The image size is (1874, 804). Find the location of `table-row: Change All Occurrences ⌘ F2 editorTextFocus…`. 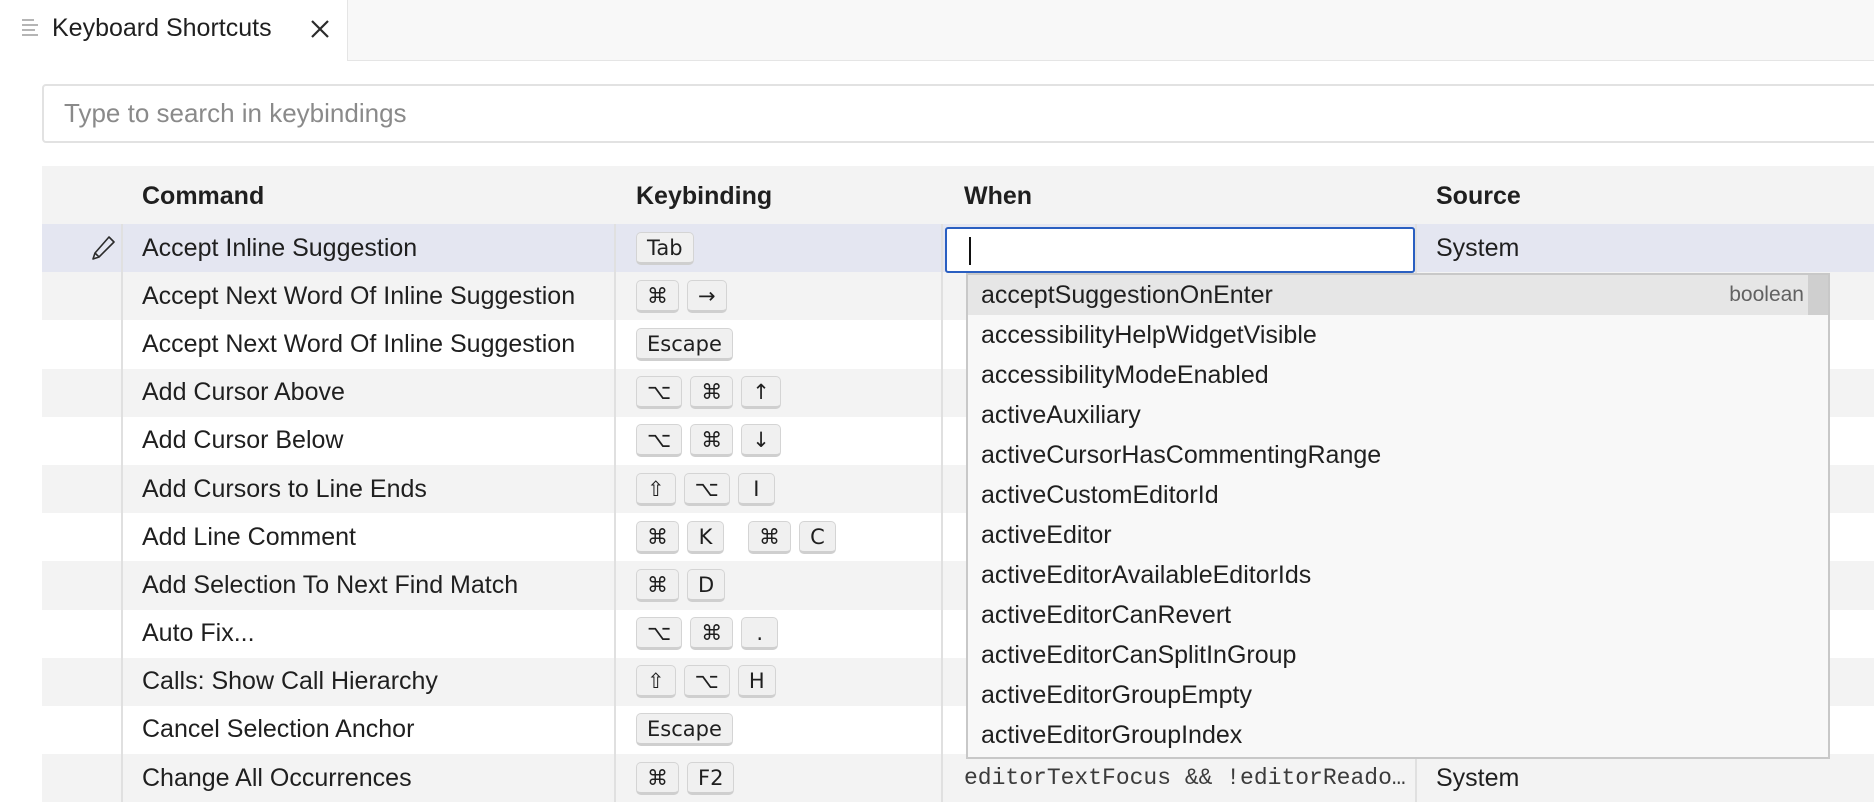

table-row: Change All Occurrences ⌘ F2 editorTextFocus… is located at coordinates (958, 778).